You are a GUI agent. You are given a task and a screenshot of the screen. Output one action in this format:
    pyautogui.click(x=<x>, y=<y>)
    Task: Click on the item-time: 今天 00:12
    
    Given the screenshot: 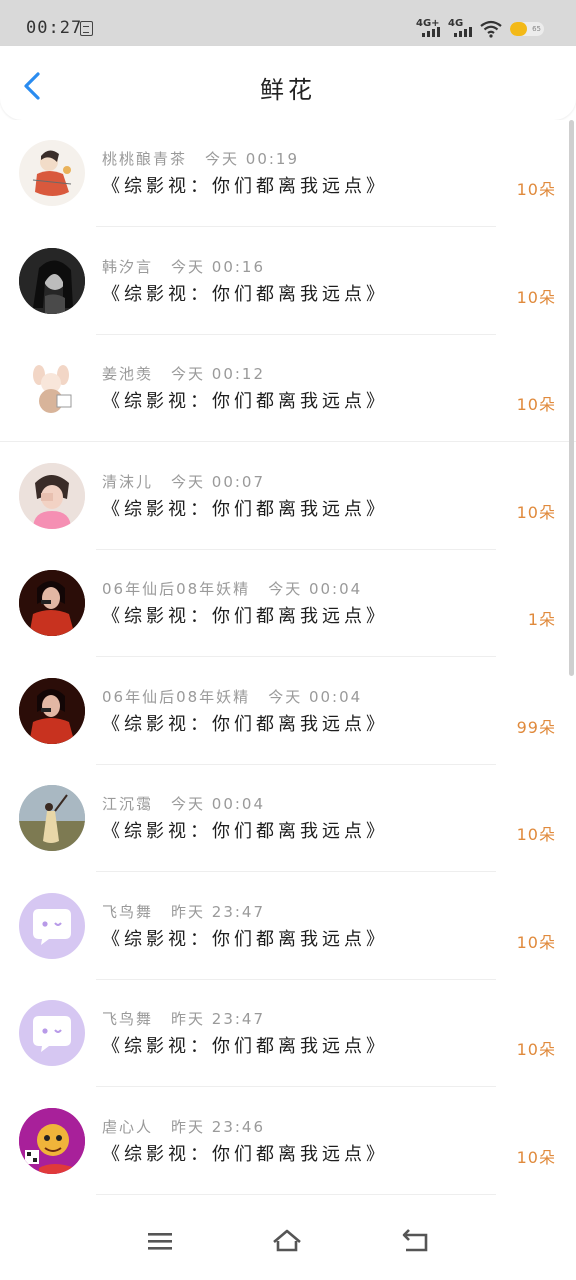 What is the action you would take?
    pyautogui.click(x=218, y=374)
    